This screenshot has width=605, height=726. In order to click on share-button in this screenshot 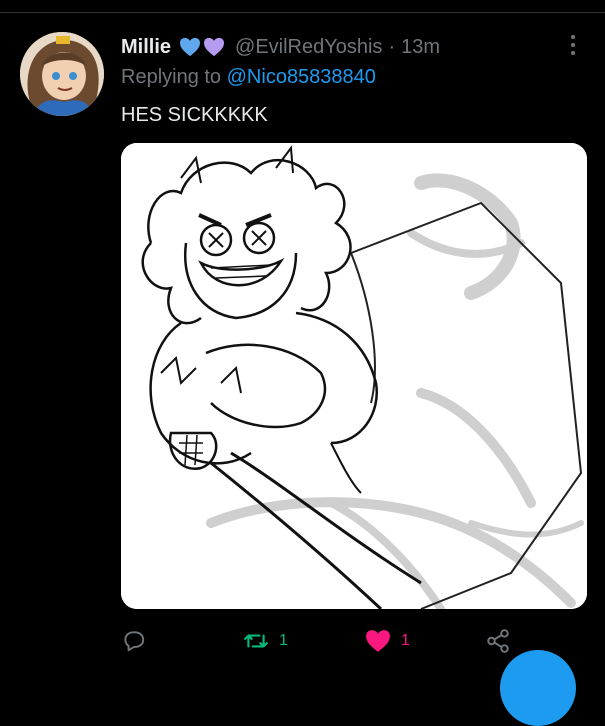, I will do `click(503, 641)`.